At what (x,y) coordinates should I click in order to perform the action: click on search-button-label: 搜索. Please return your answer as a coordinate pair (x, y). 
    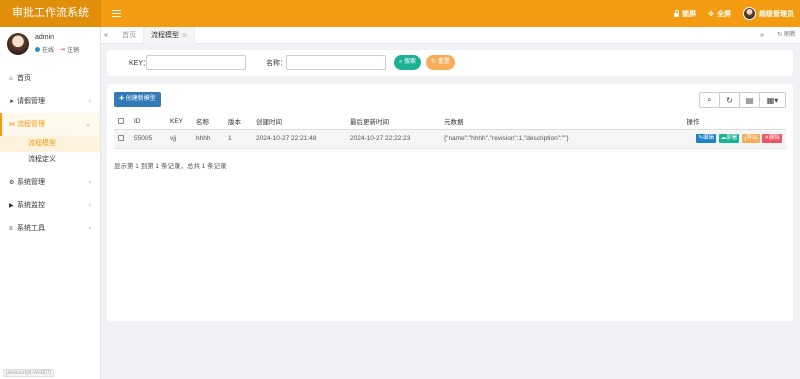
    Looking at the image, I should click on (410, 62).